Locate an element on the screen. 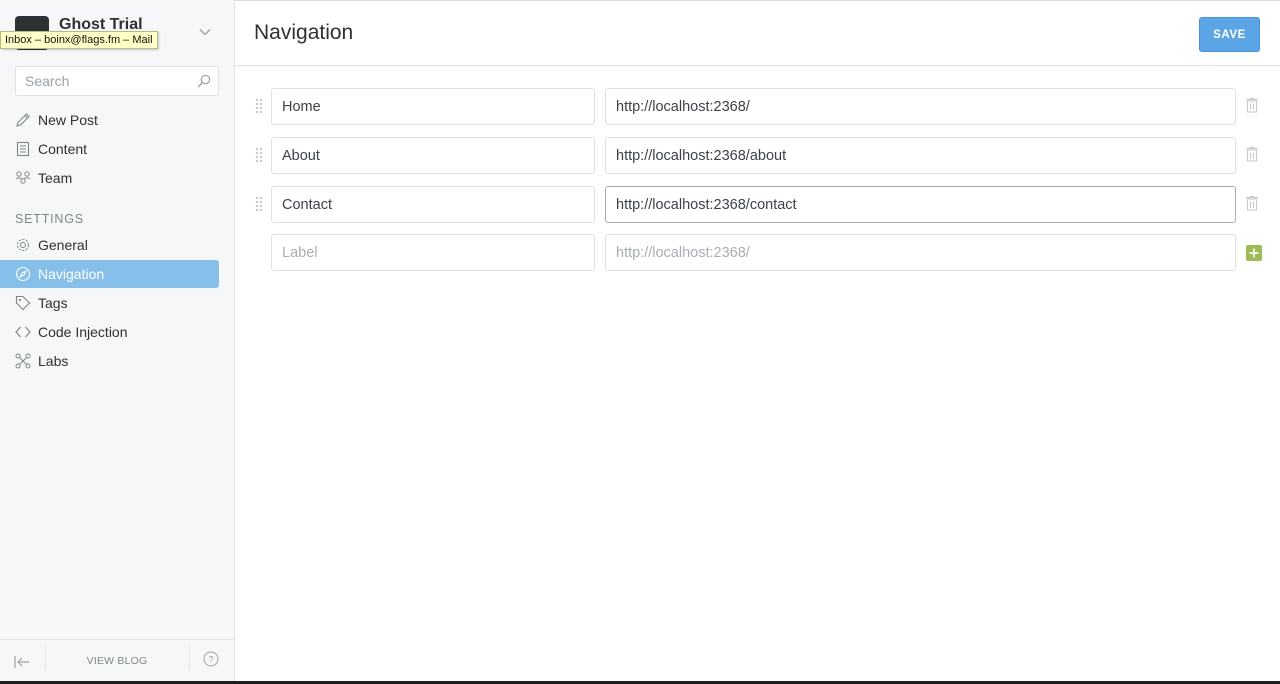 Image resolution: width=1280 pixels, height=684 pixels. sidebar-footer: VIEW BLOG ? is located at coordinates (117, 661).